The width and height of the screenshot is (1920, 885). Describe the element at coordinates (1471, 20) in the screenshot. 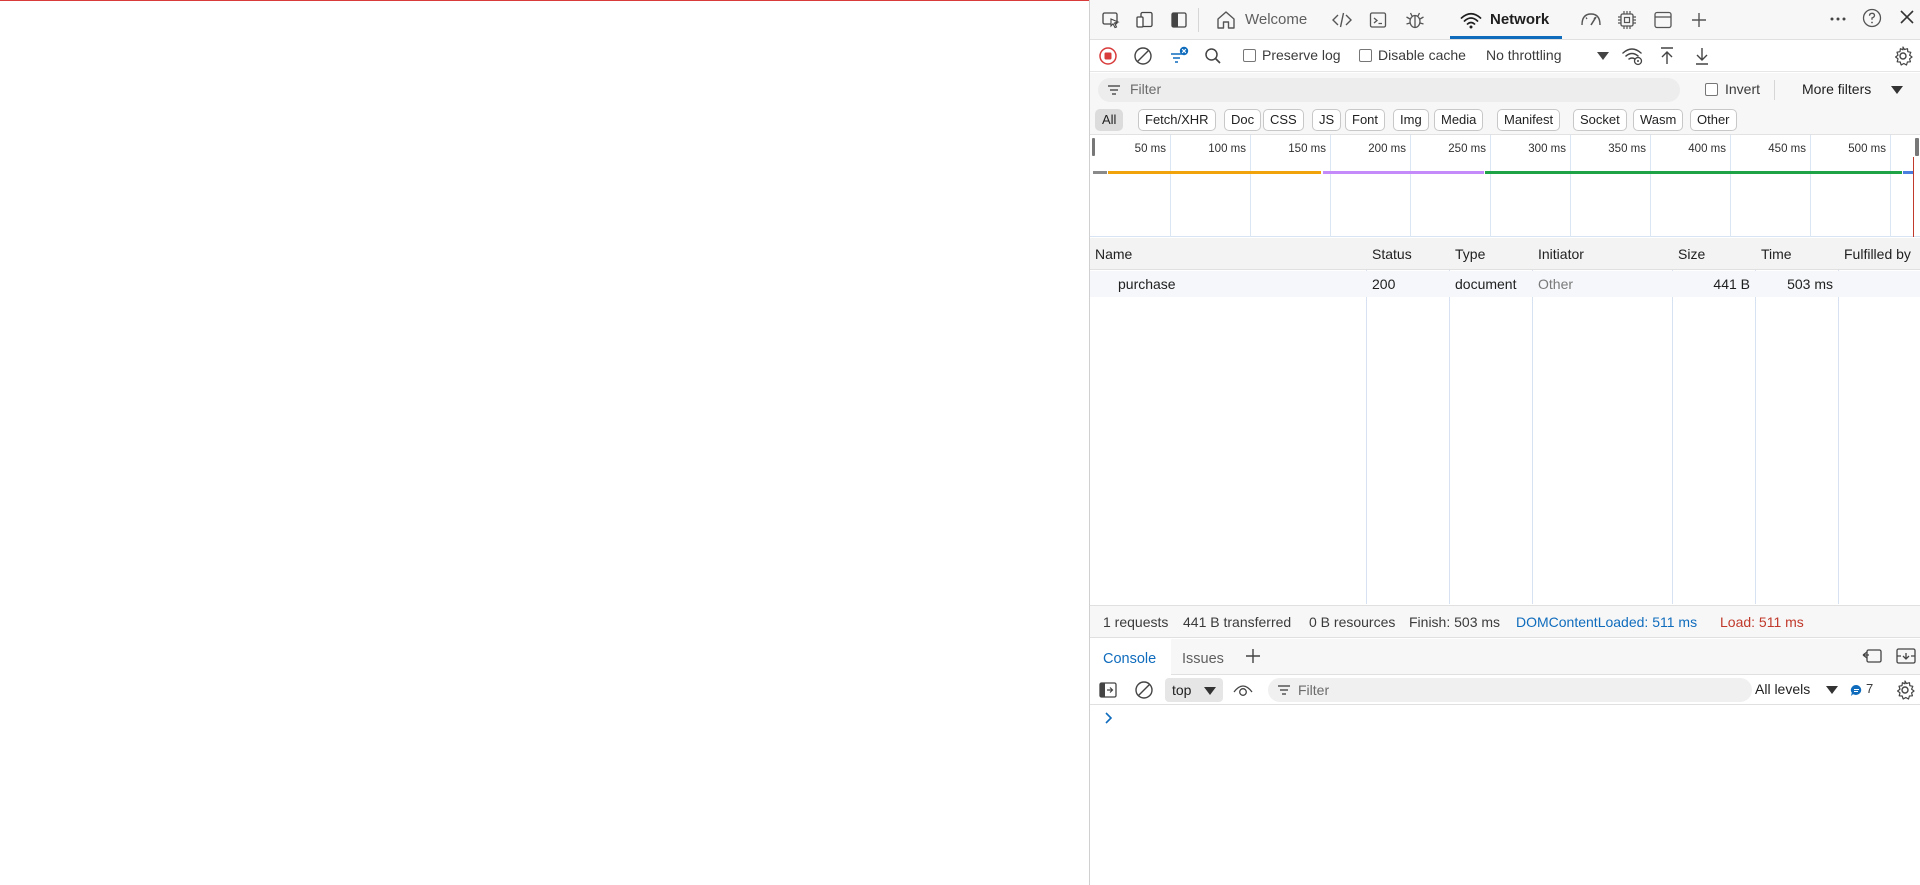

I see `wifi-icon` at that location.